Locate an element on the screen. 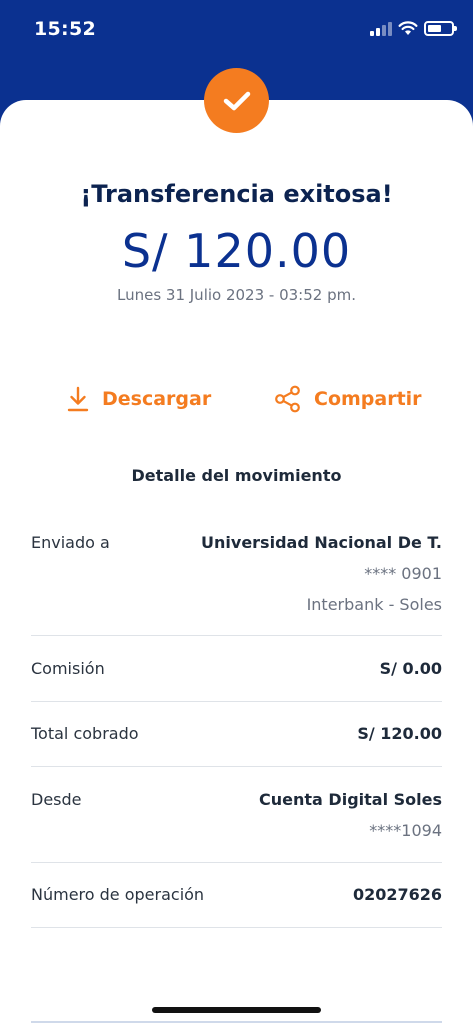  detail-label: Número de operación is located at coordinates (118, 894).